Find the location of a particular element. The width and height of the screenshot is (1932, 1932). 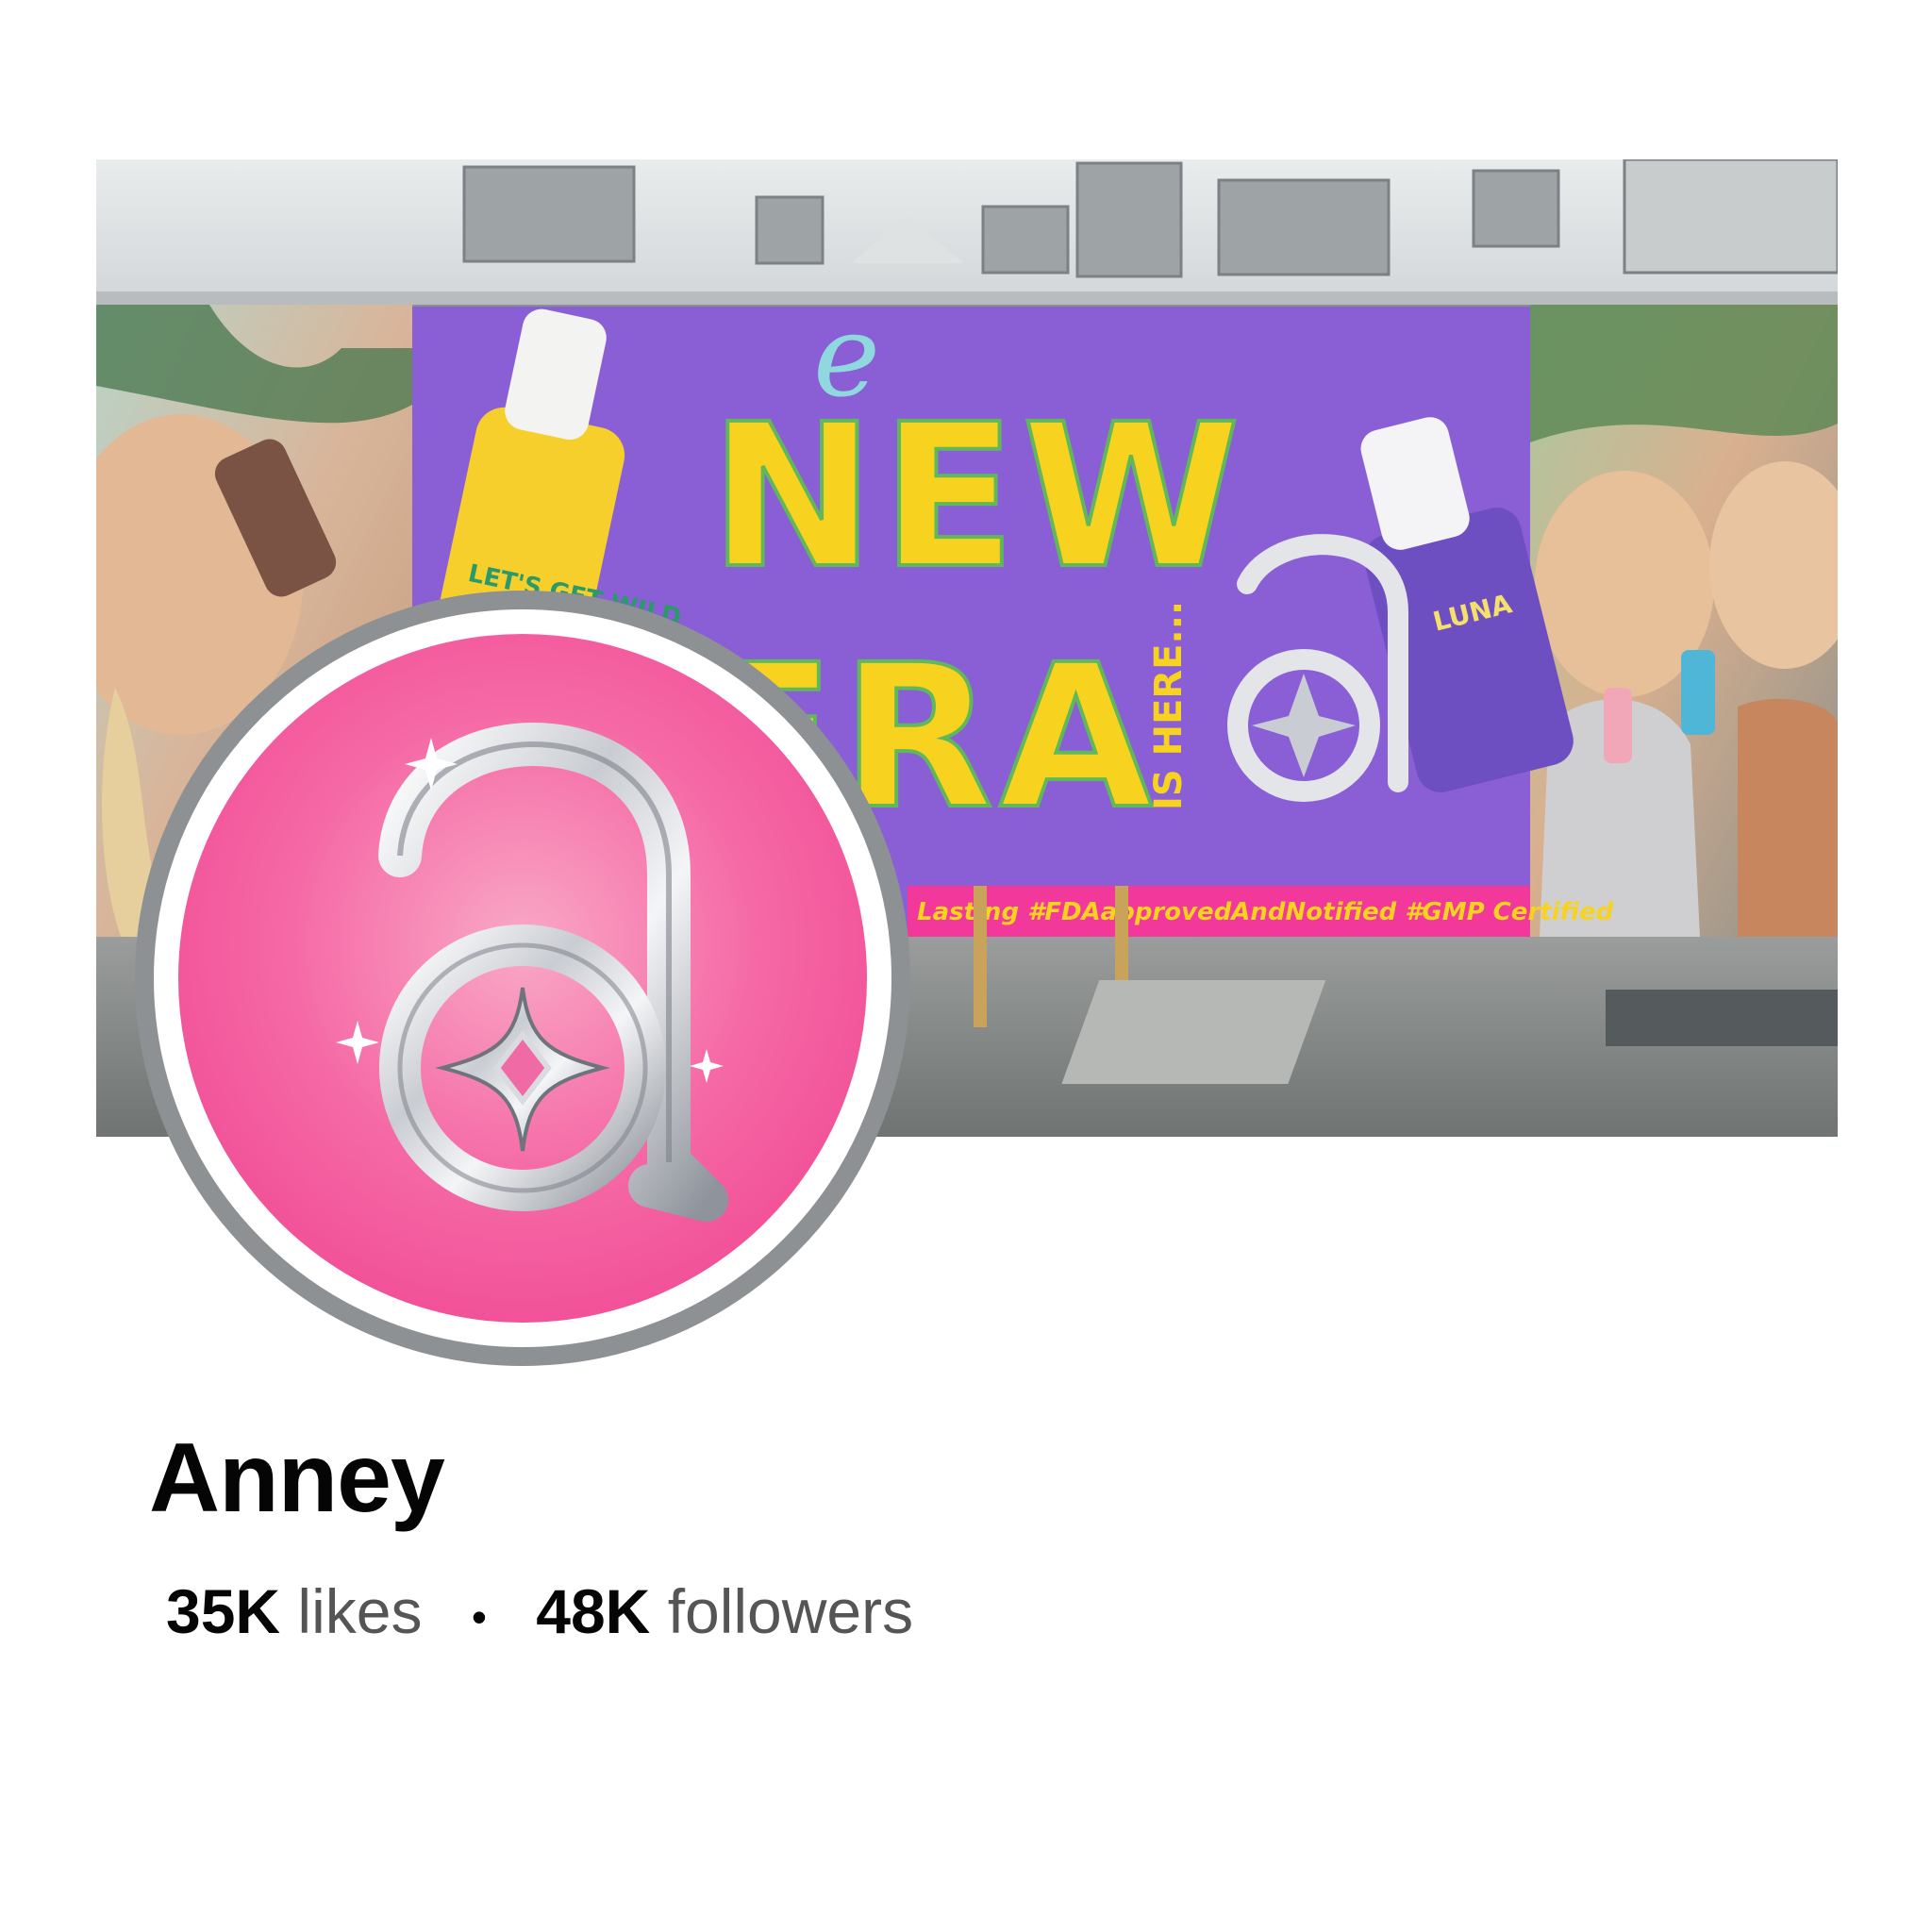

page-title: Anney is located at coordinates (297, 1478).